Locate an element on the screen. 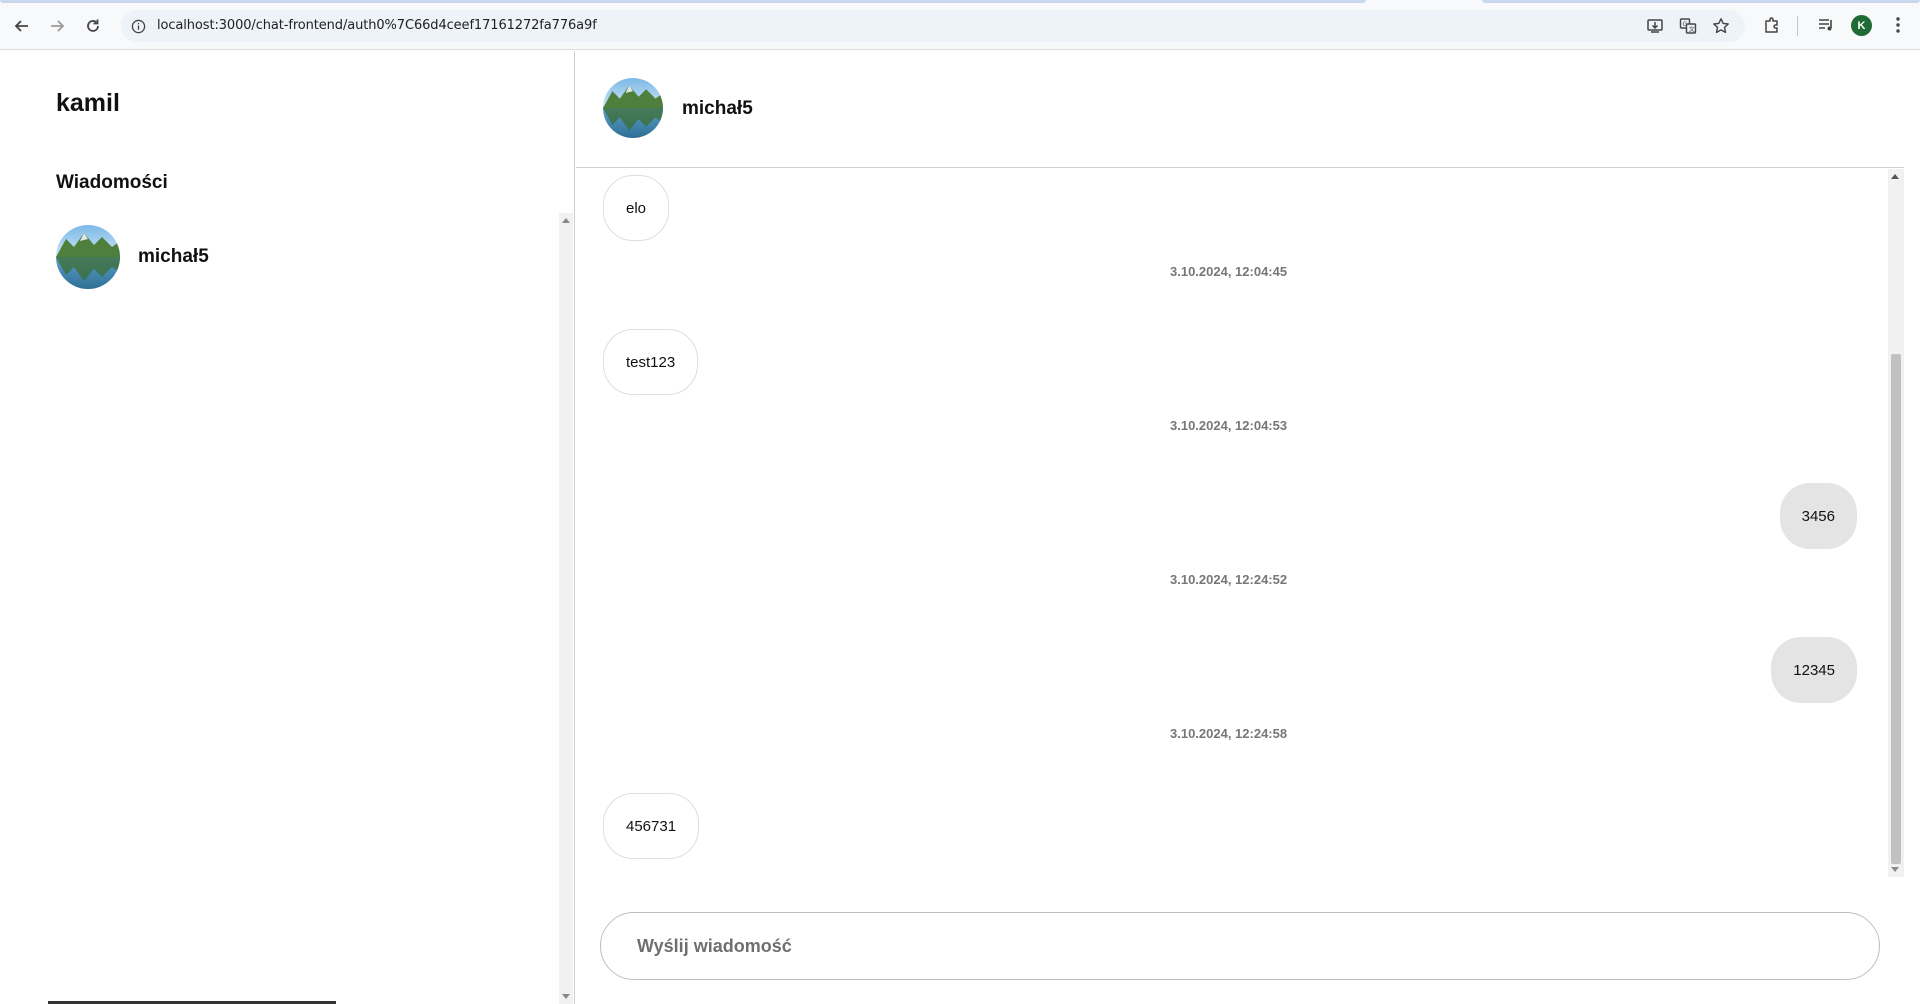  svg-text: 文 is located at coordinates (1692, 30).